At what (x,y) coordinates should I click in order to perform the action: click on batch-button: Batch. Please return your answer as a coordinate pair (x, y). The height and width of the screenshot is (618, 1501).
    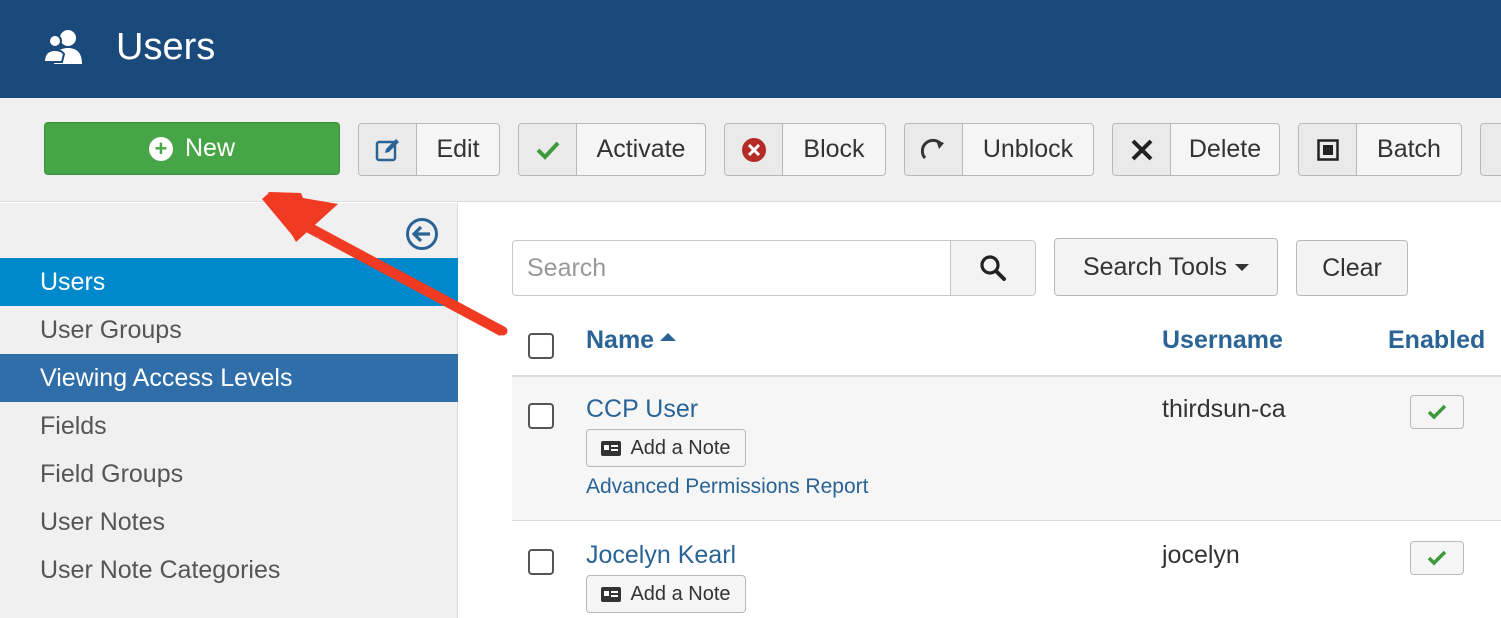
    Looking at the image, I should click on (1380, 149).